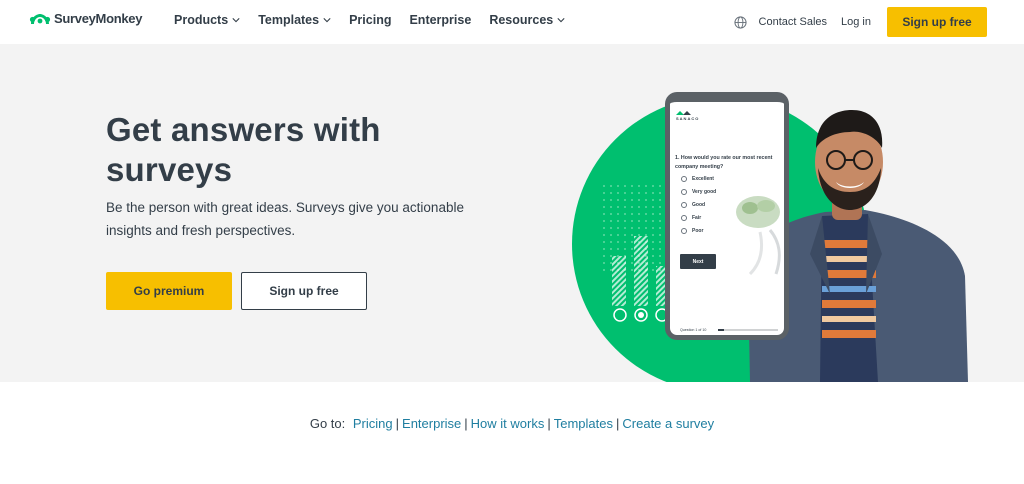 This screenshot has width=1024, height=484. I want to click on progress-label: Question 1 of 10, so click(693, 330).